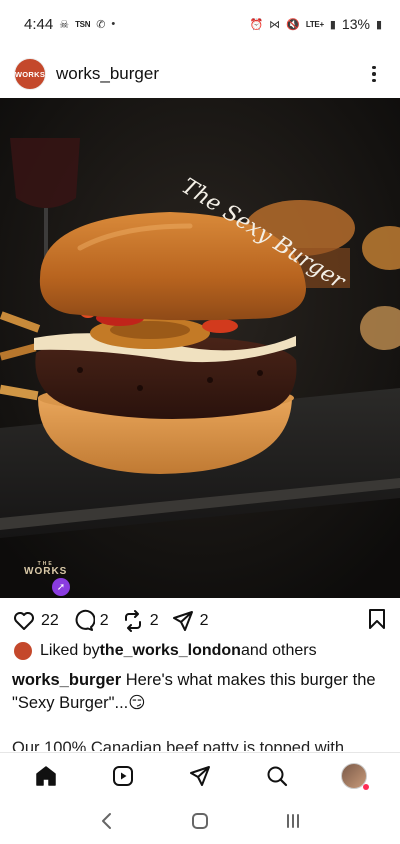 The width and height of the screenshot is (400, 844). Describe the element at coordinates (275, 24) in the screenshot. I see `bluetooth-icon: ⋈` at that location.